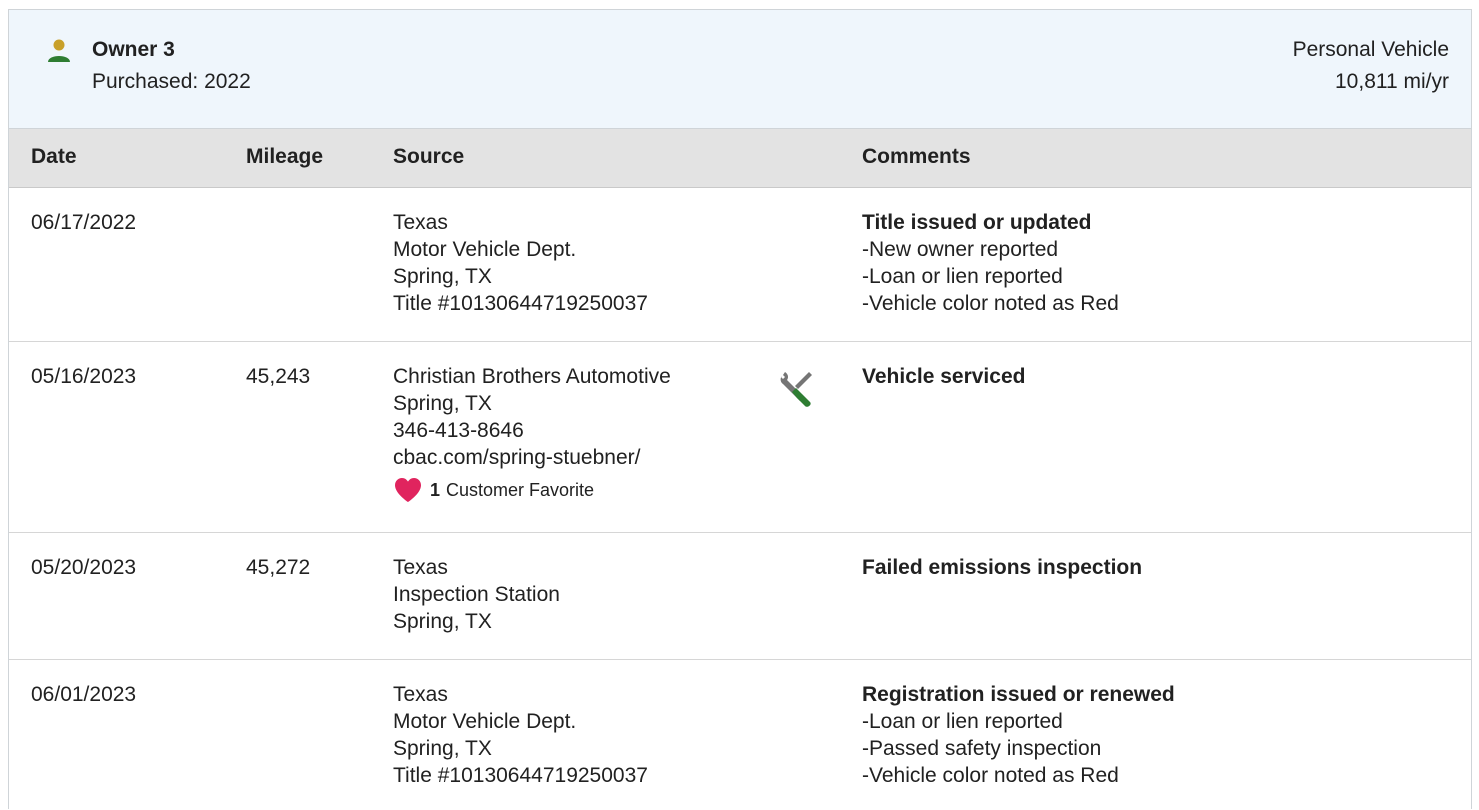 The width and height of the screenshot is (1479, 810). Describe the element at coordinates (84, 222) in the screenshot. I see `row-date: 06/17/2022` at that location.